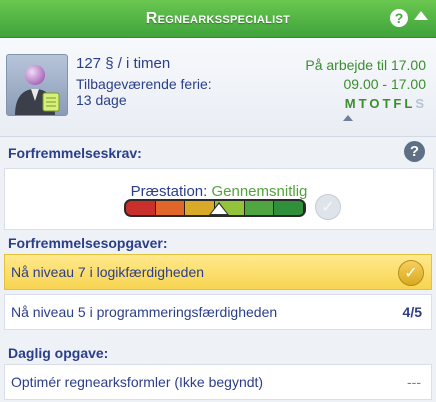 Image resolution: width=436 pixels, height=402 pixels. Describe the element at coordinates (259, 191) in the screenshot. I see `performance-value: Gennemsnitlig` at that location.